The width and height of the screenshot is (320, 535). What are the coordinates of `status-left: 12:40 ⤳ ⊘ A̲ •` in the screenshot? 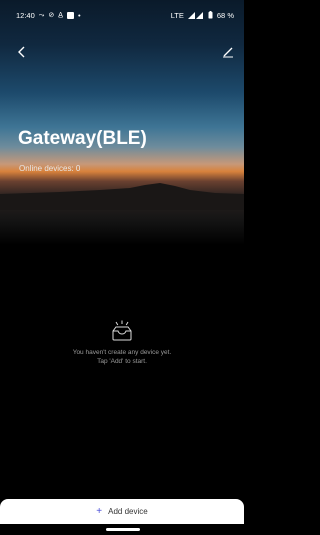 It's located at (48, 15).